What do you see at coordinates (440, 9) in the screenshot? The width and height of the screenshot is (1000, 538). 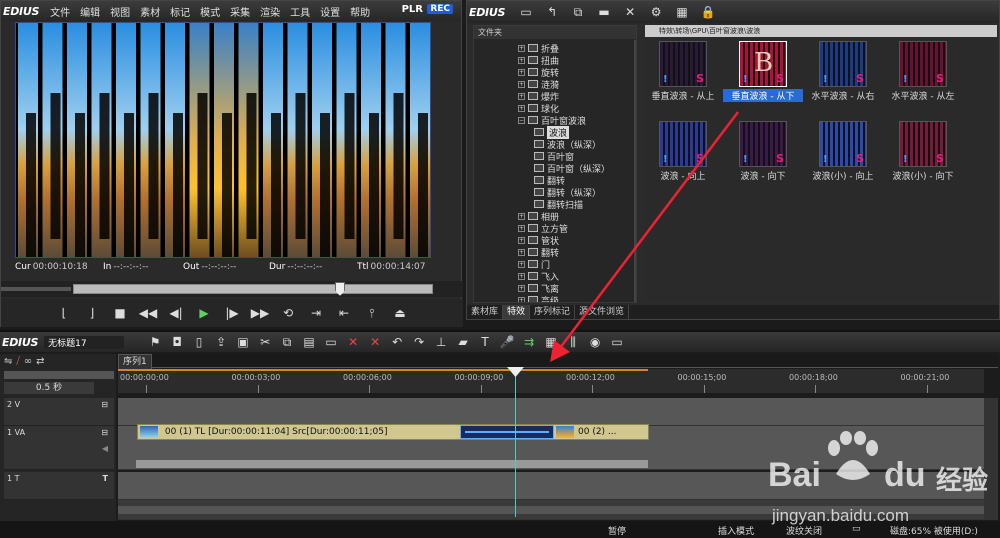 I see `rec-mode-button: REC` at bounding box center [440, 9].